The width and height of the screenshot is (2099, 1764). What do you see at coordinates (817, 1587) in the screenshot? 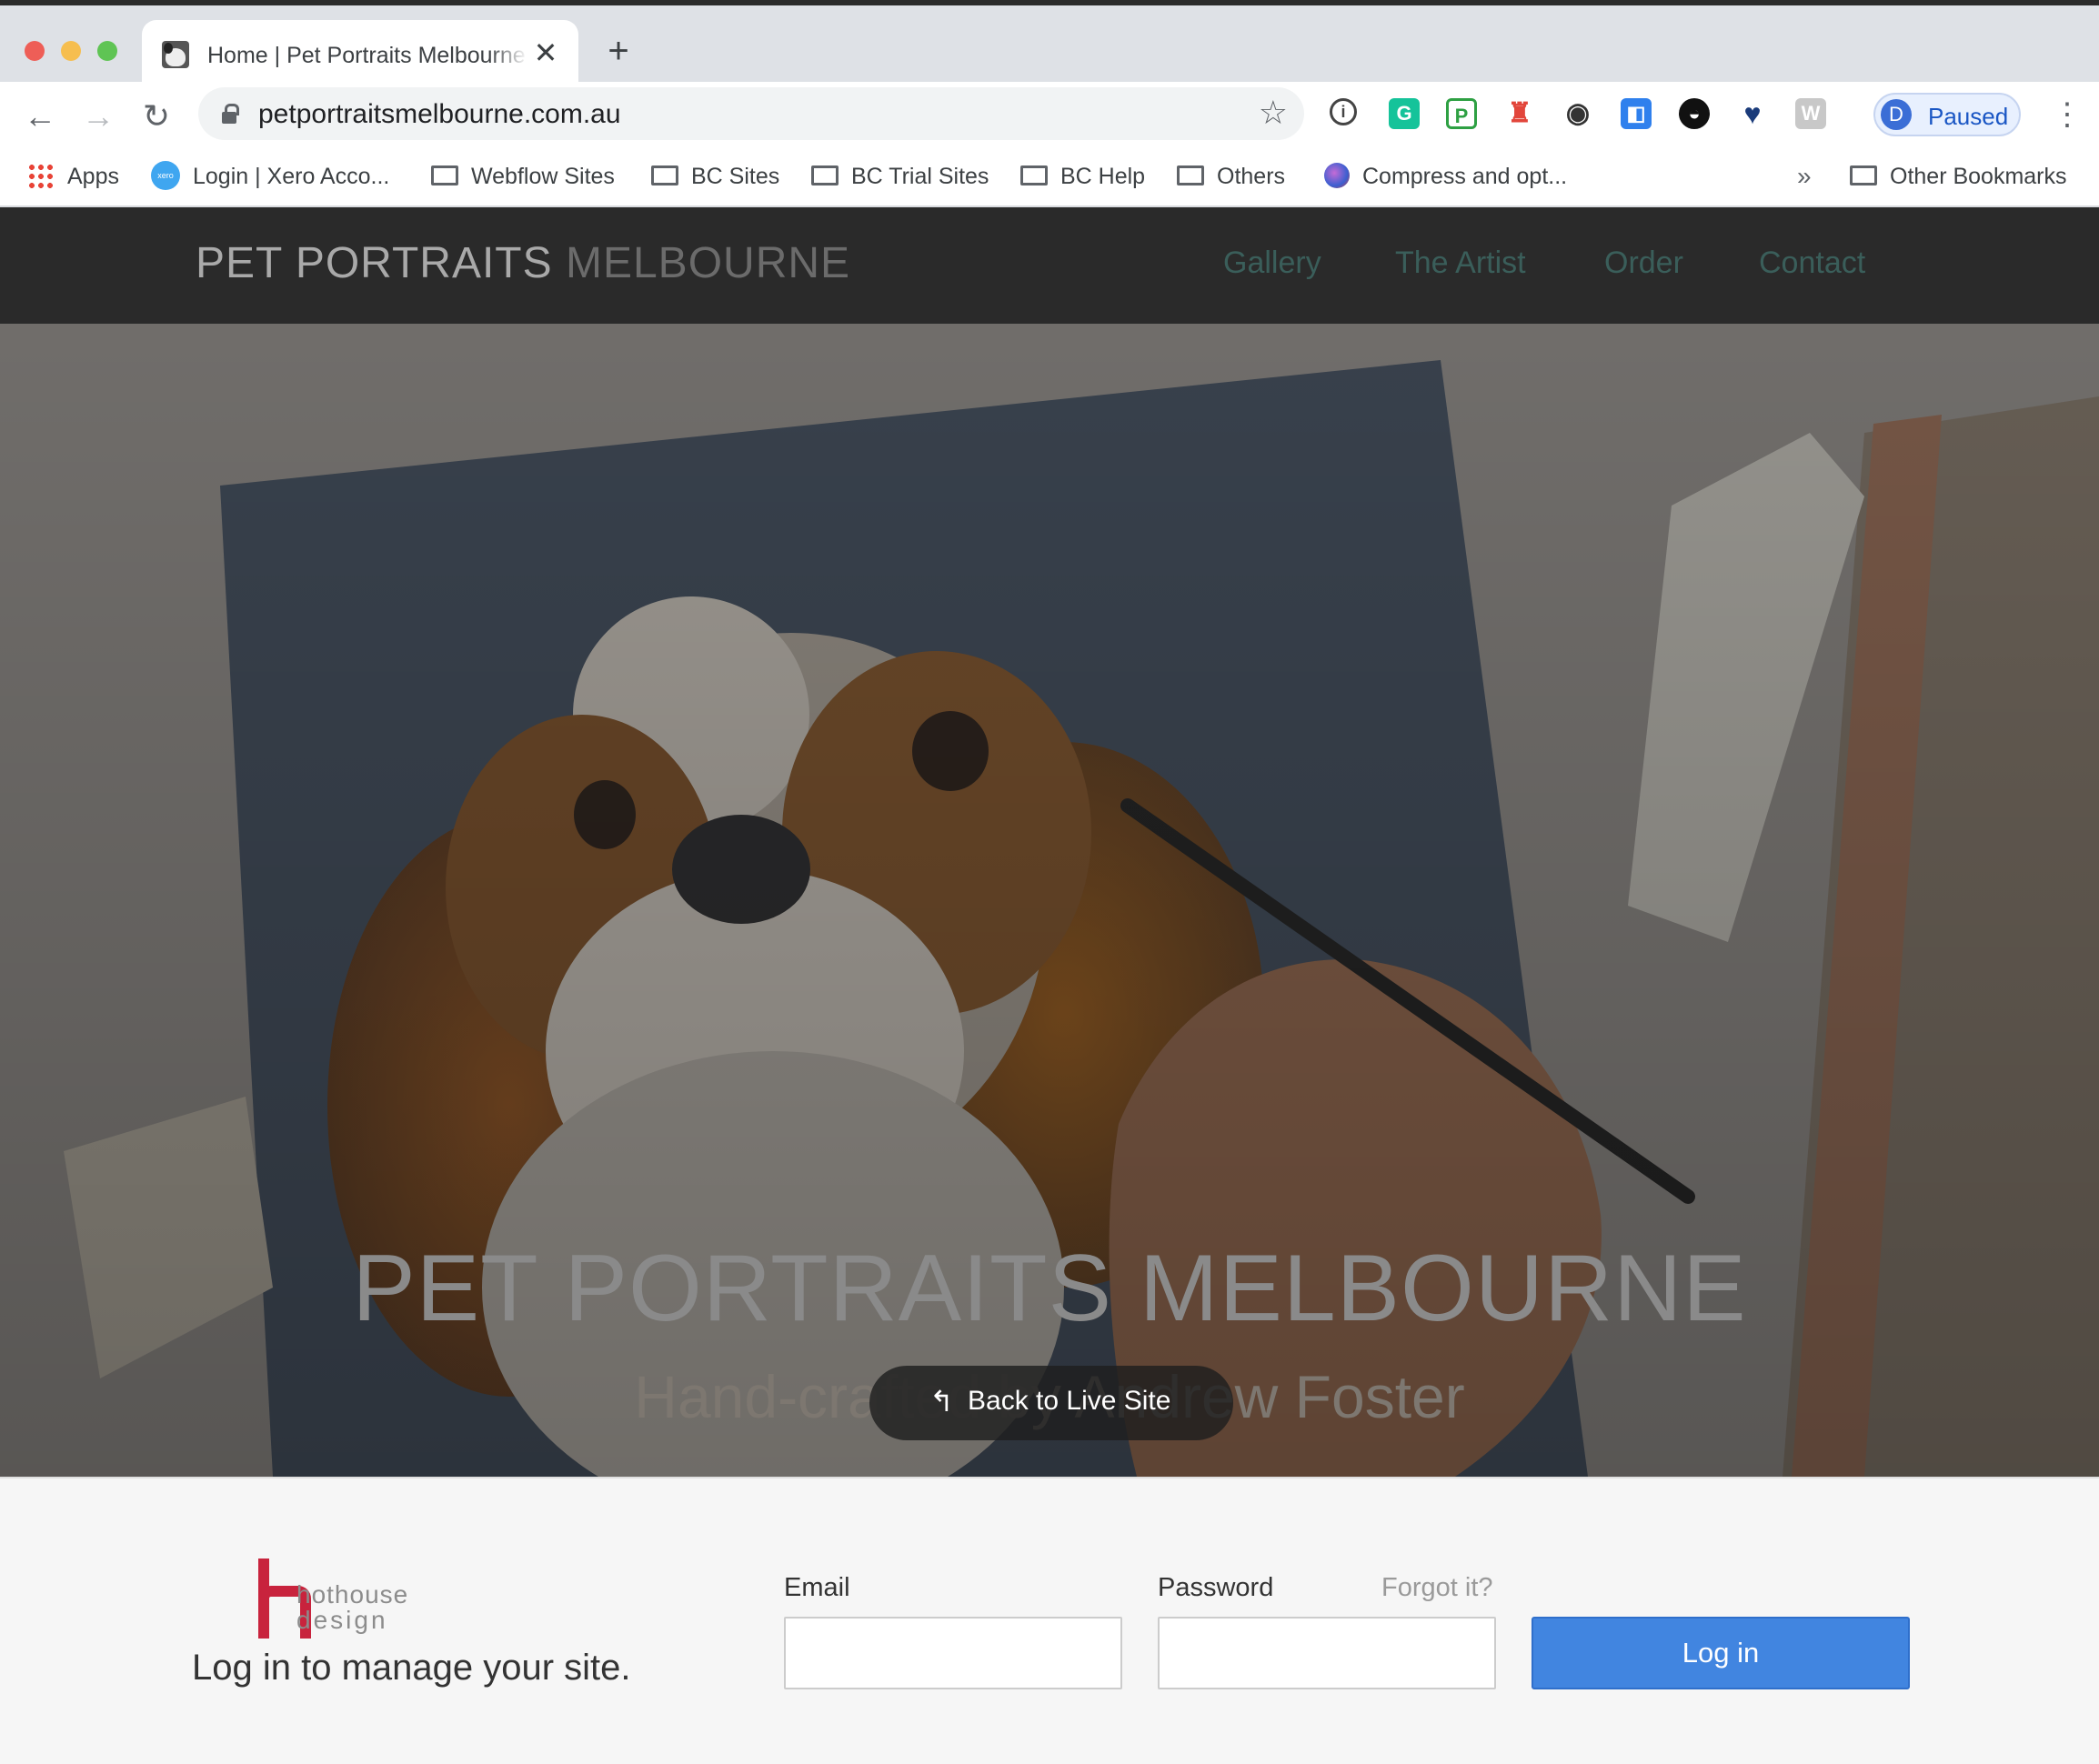
I see `email-label: Email` at bounding box center [817, 1587].